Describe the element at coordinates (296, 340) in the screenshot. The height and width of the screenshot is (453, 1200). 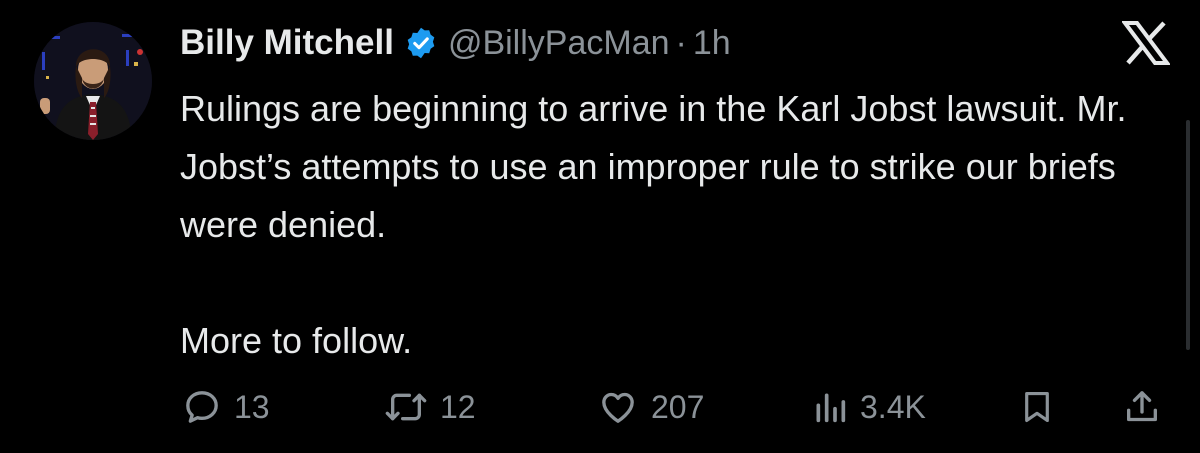
I see `tweet-paragraph: More to follow.` at that location.